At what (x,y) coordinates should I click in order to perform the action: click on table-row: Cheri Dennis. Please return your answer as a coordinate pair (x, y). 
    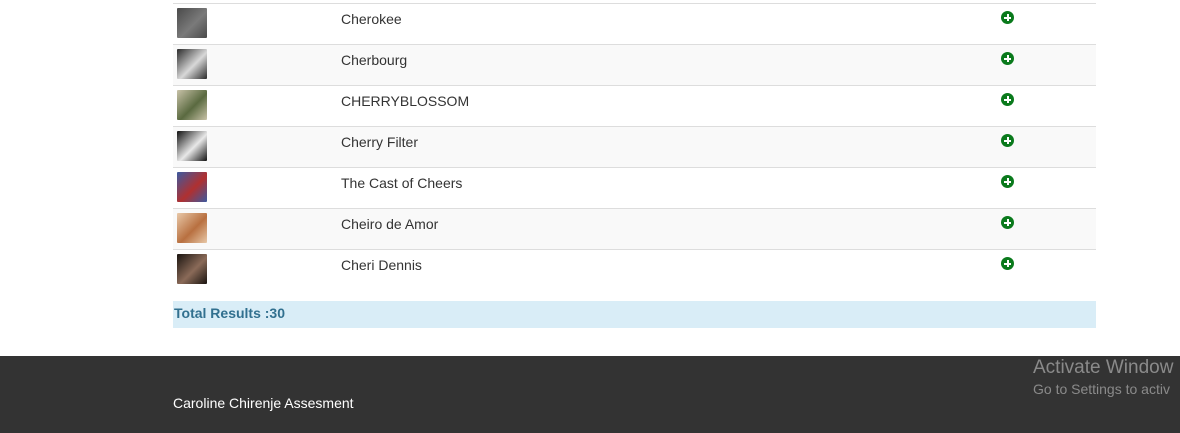
    Looking at the image, I should click on (634, 269).